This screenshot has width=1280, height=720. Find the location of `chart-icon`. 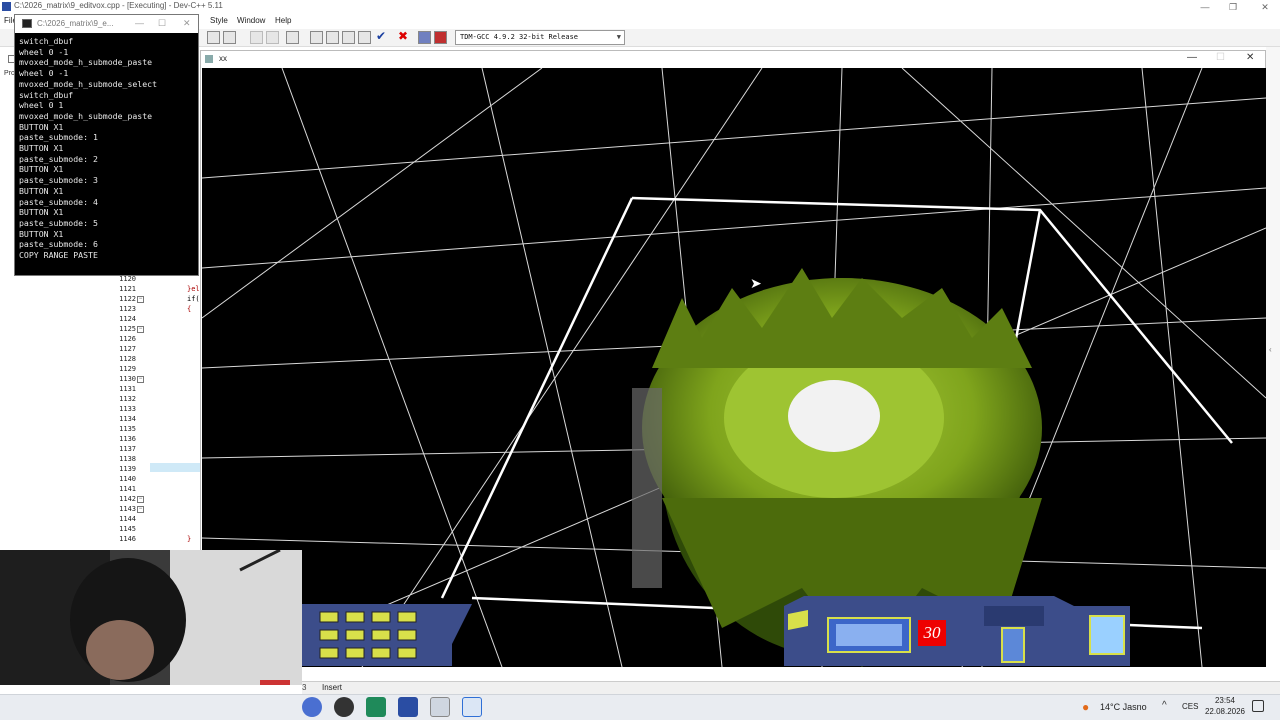

chart-icon is located at coordinates (424, 37).